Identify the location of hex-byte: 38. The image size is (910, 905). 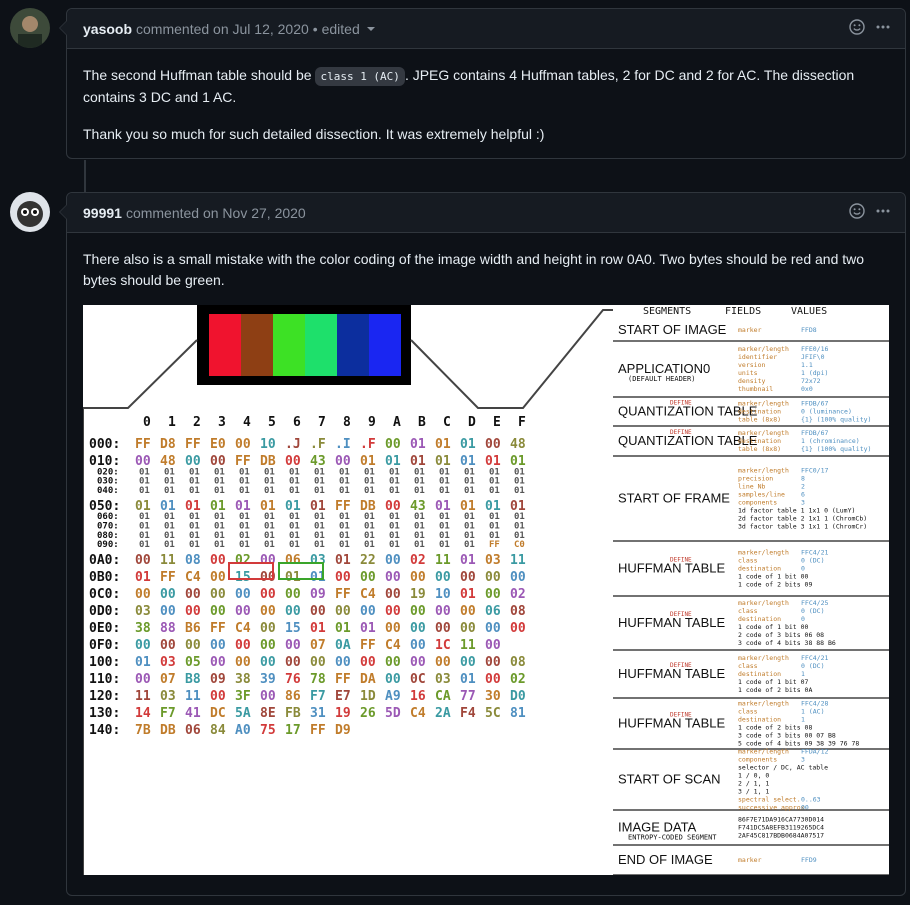
(143, 628).